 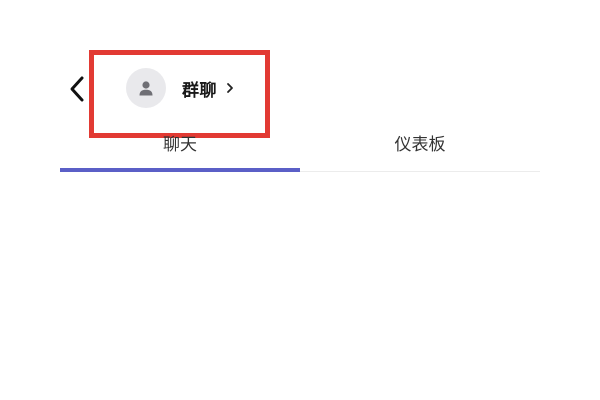 I want to click on person-icon, so click(x=146, y=88).